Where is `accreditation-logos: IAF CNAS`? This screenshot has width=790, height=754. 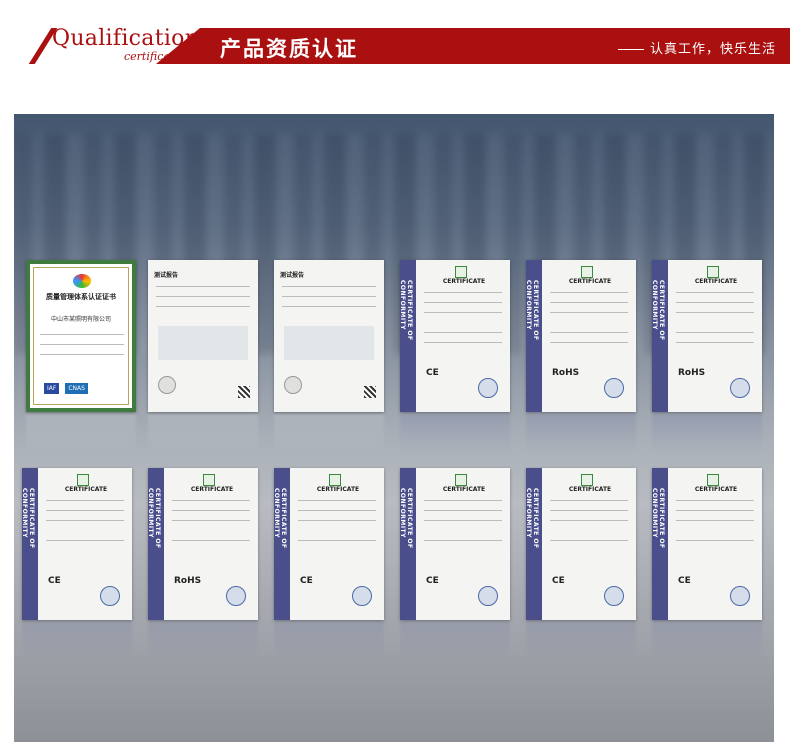
accreditation-logos: IAF CNAS is located at coordinates (66, 388).